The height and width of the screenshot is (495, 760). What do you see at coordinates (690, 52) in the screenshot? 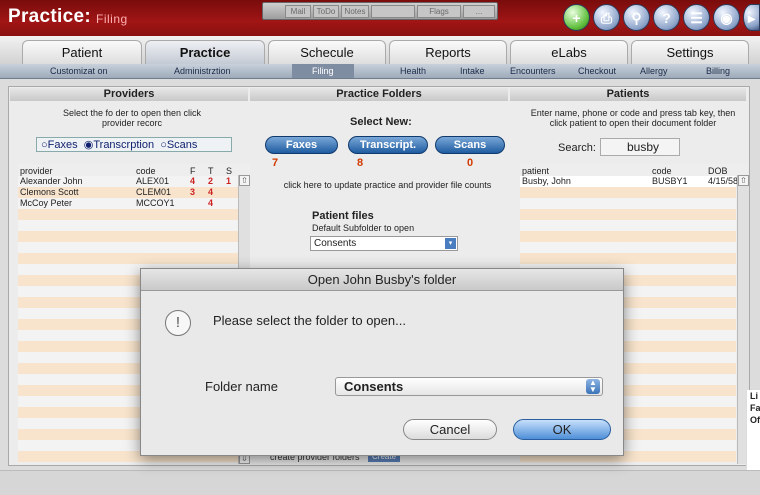
I see `tab-settings: Settings` at bounding box center [690, 52].